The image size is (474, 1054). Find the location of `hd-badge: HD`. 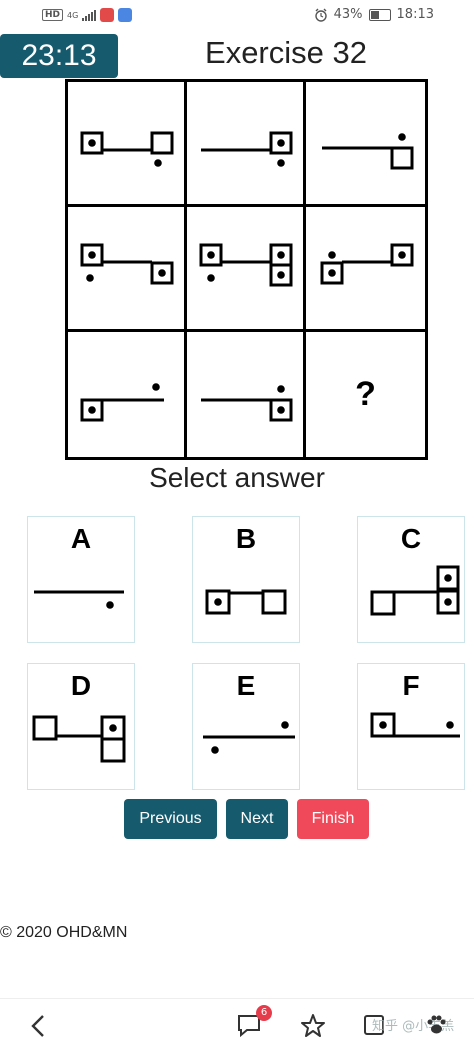

hd-badge: HD is located at coordinates (53, 15).